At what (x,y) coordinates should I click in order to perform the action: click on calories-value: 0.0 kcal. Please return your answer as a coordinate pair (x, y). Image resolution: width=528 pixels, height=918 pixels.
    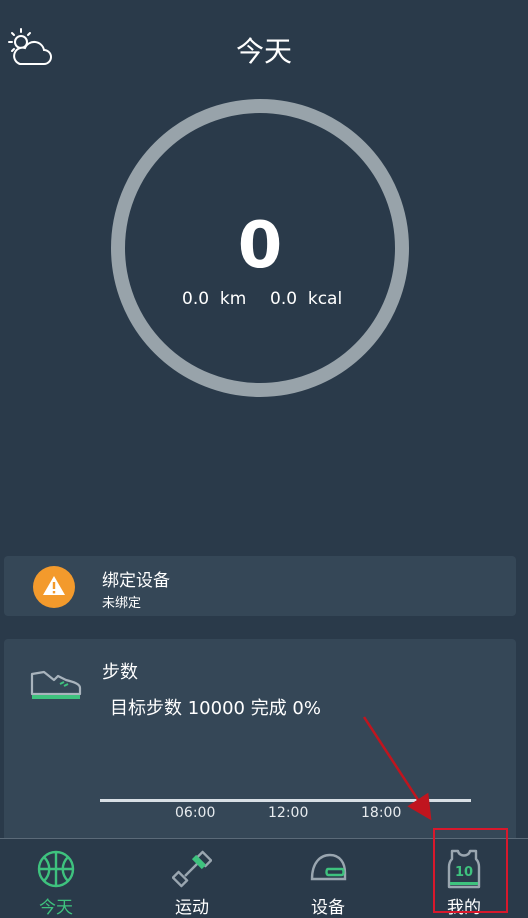
    Looking at the image, I should click on (306, 299).